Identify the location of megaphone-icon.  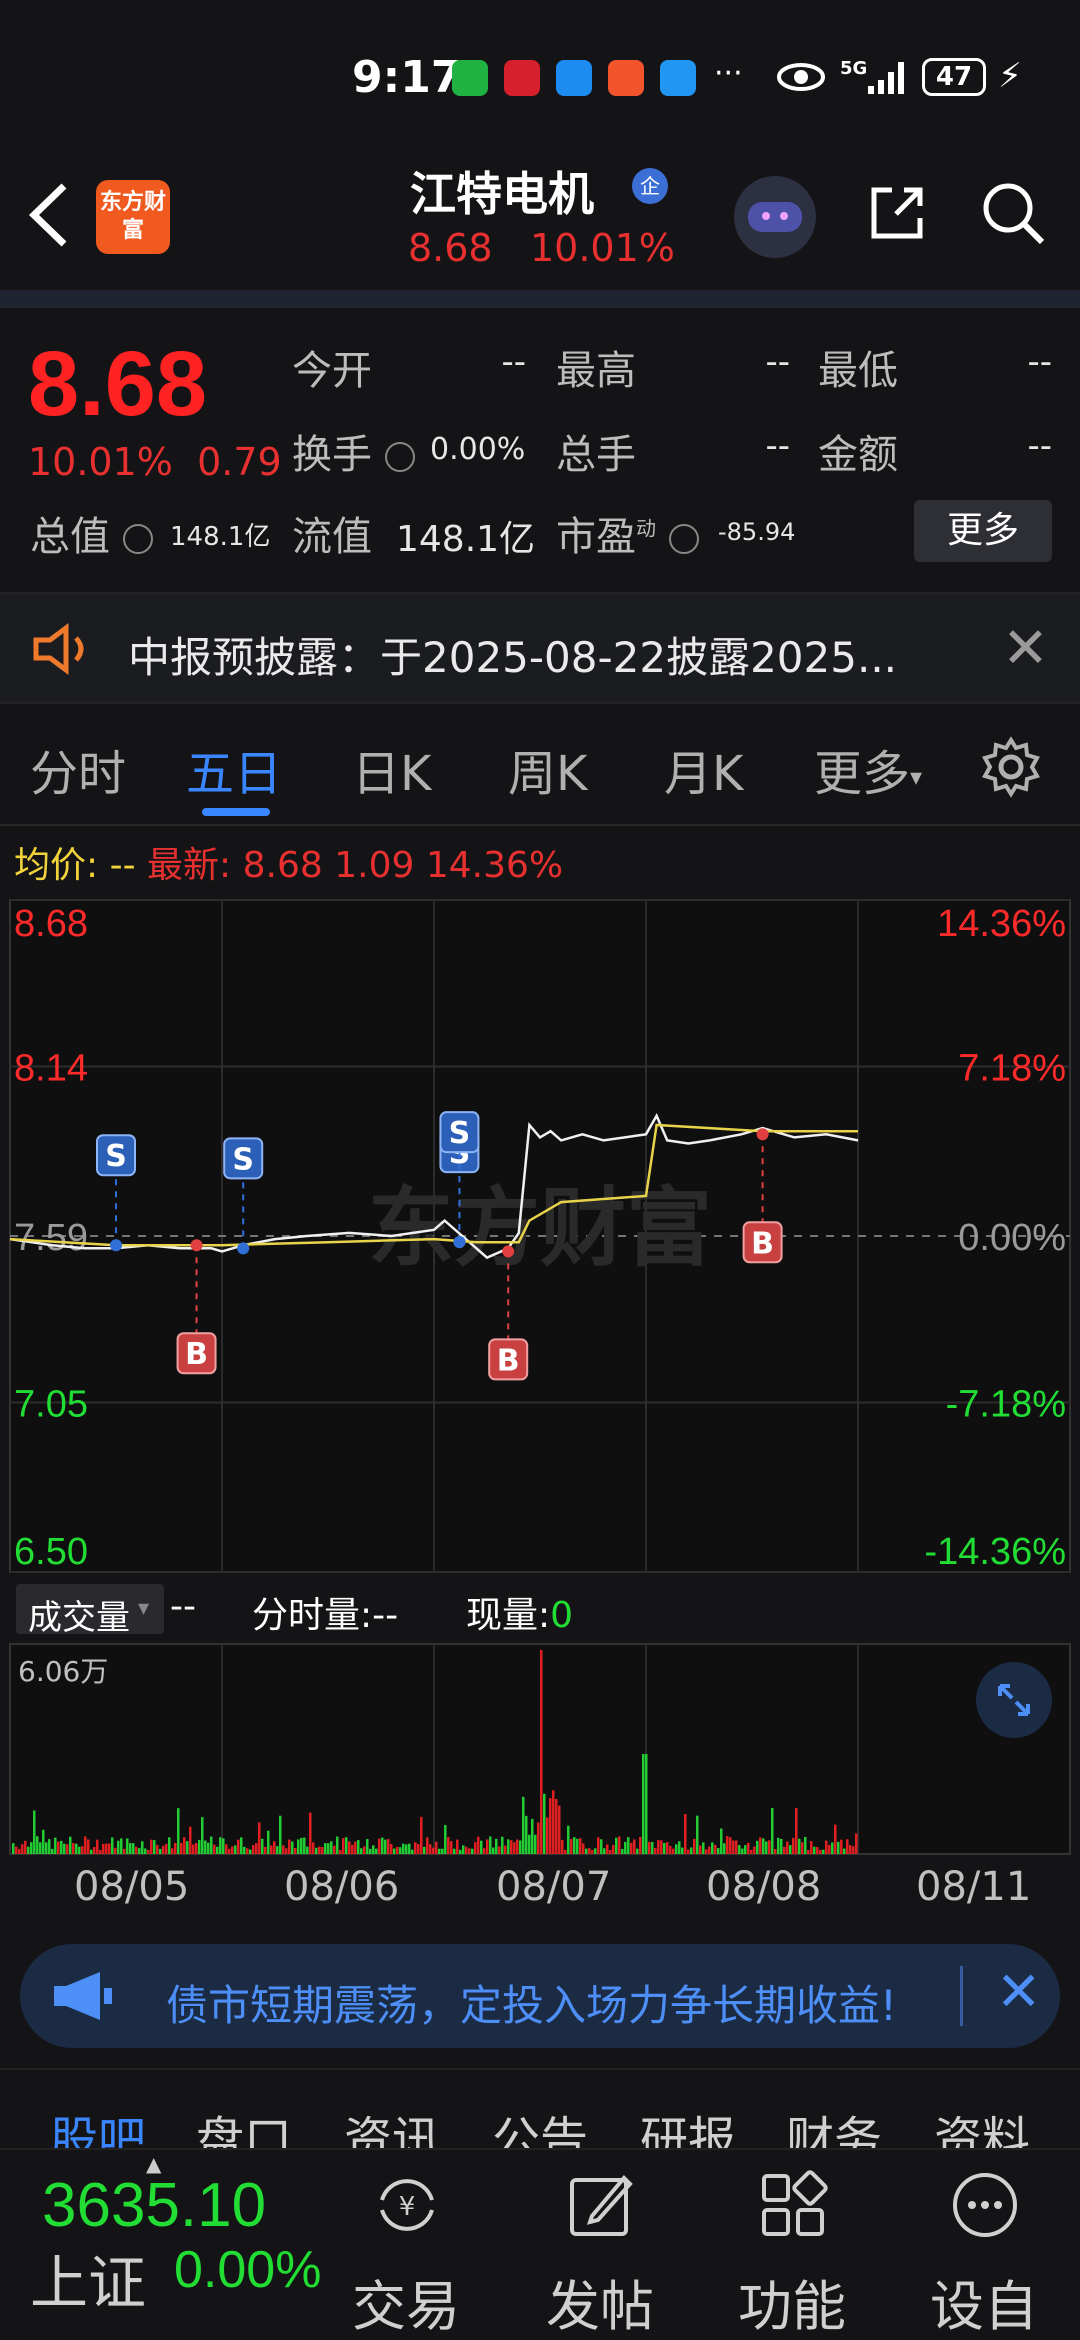
(83, 1996).